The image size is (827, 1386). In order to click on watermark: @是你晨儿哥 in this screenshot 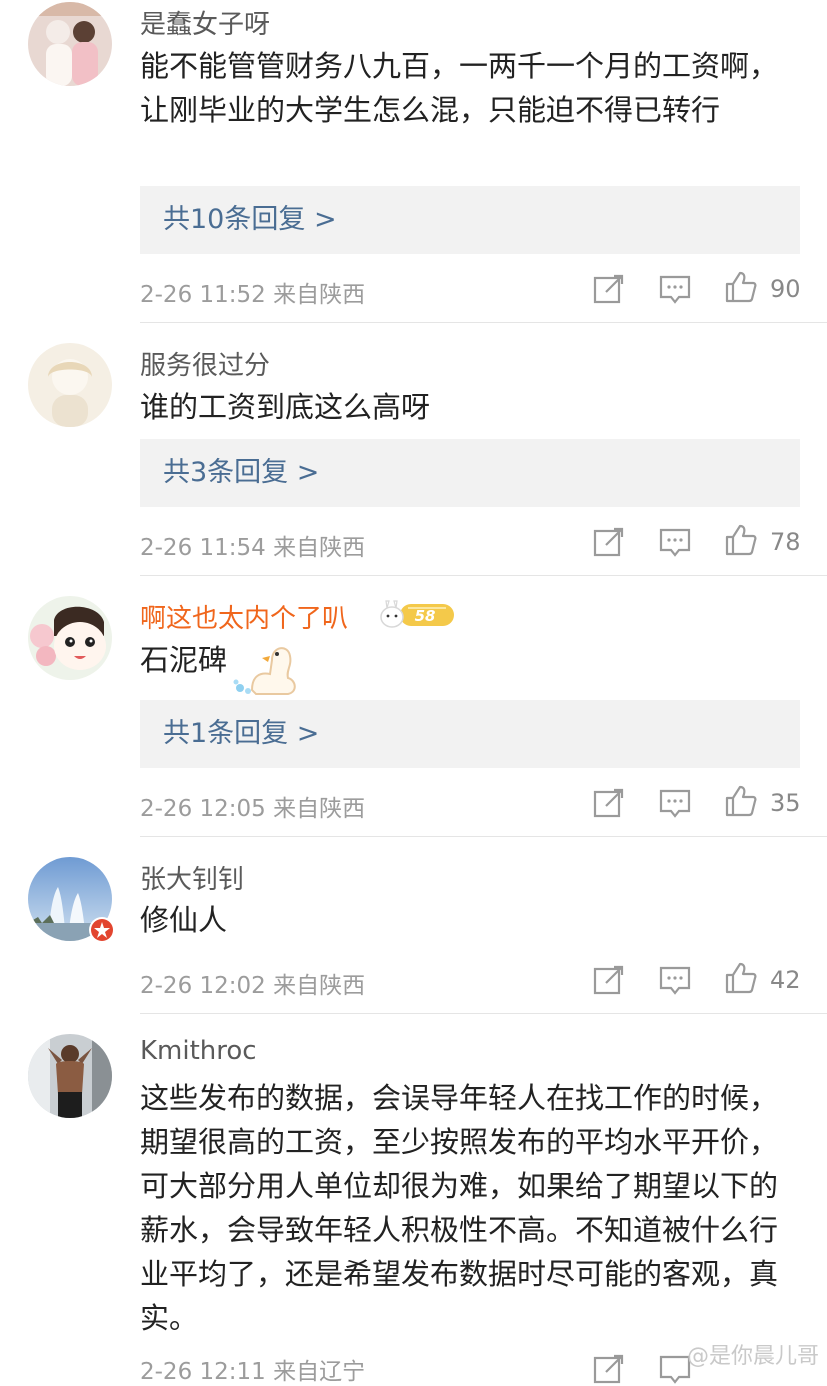, I will do `click(752, 1356)`.